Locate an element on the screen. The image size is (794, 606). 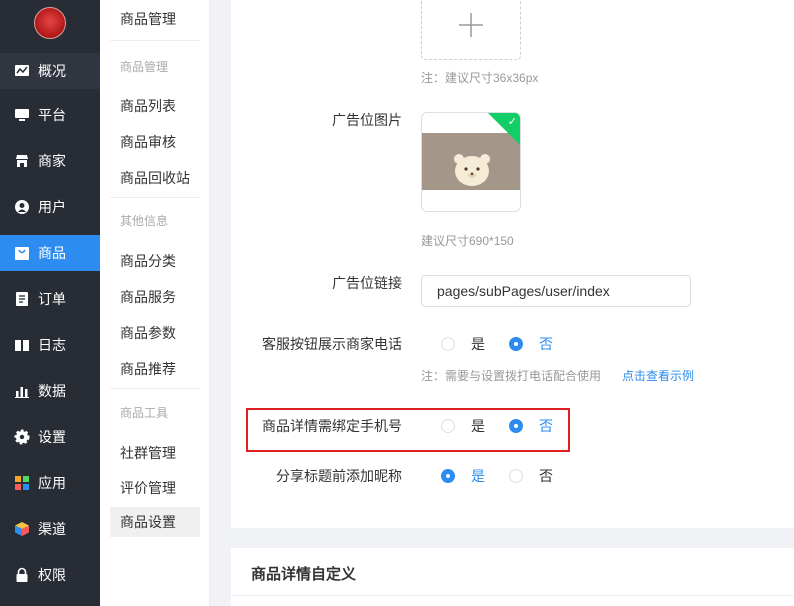
nav-item-goods: 商品 is located at coordinates (50, 253).